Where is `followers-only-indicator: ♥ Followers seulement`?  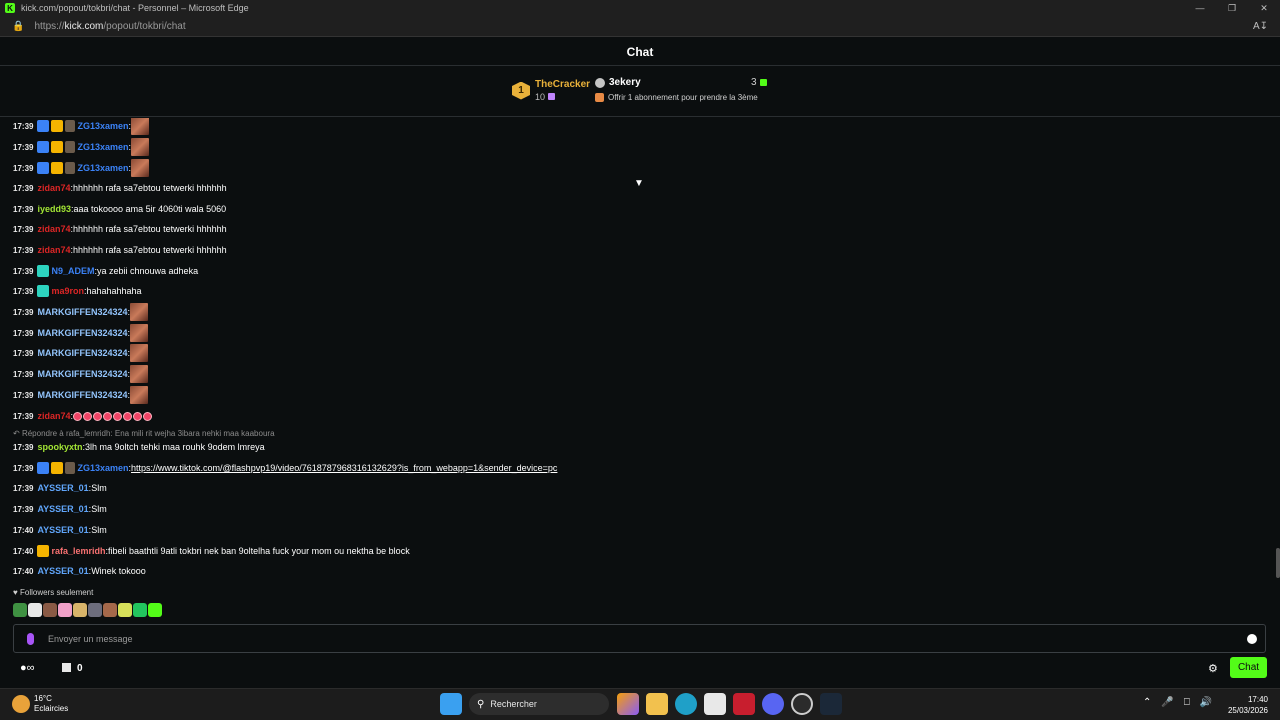
followers-only-indicator: ♥ Followers seulement is located at coordinates (53, 592).